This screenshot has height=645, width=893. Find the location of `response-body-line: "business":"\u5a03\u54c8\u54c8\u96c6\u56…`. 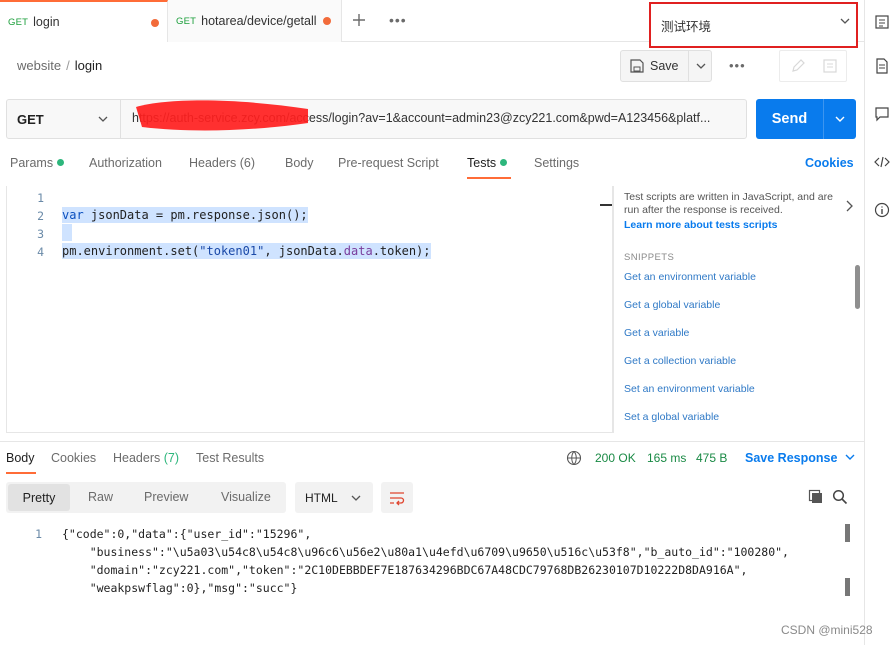

response-body-line: "business":"\u5a03\u54c8\u54c8\u96c6\u56… is located at coordinates (425, 552).